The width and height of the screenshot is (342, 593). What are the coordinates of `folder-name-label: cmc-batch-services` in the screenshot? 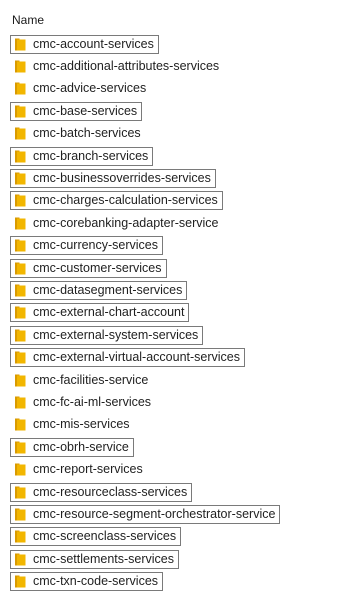 It's located at (87, 133).